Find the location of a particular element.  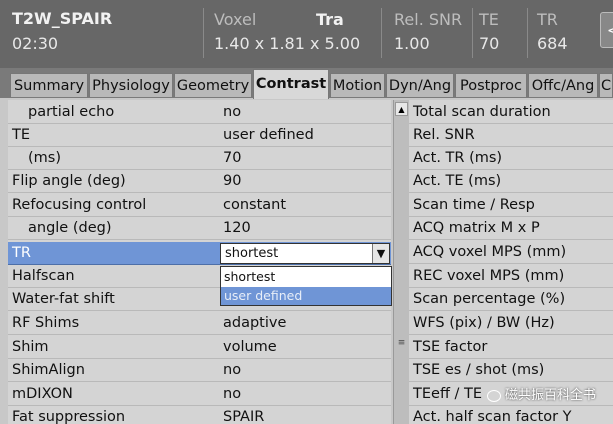

param-value: 70 is located at coordinates (232, 158).